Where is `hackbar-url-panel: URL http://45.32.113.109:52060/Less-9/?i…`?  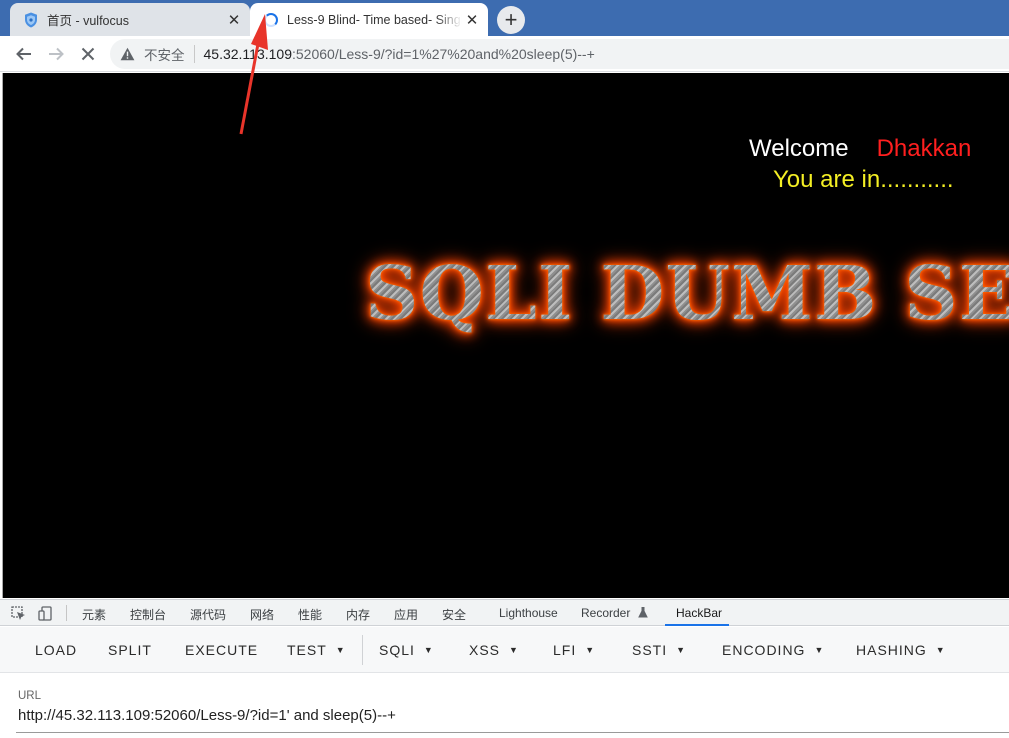
hackbar-url-panel: URL http://45.32.113.109:52060/Less-9/?i… is located at coordinates (504, 706).